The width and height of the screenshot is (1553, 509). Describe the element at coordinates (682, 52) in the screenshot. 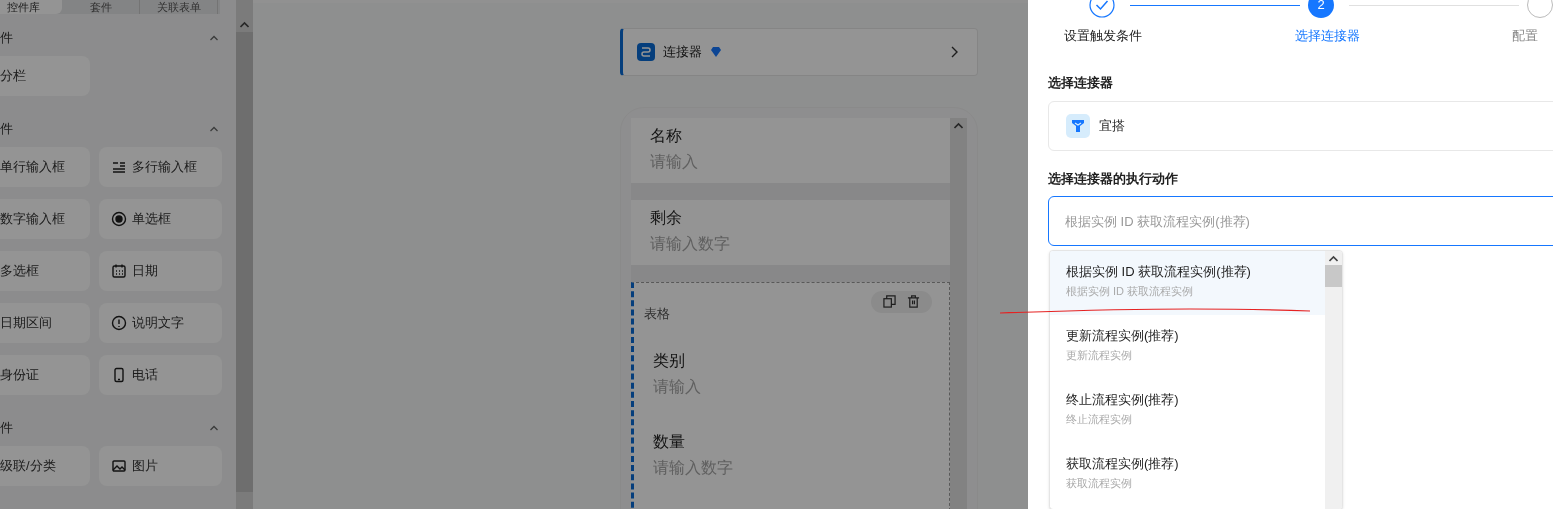

I see `connector-label: 连接器` at that location.